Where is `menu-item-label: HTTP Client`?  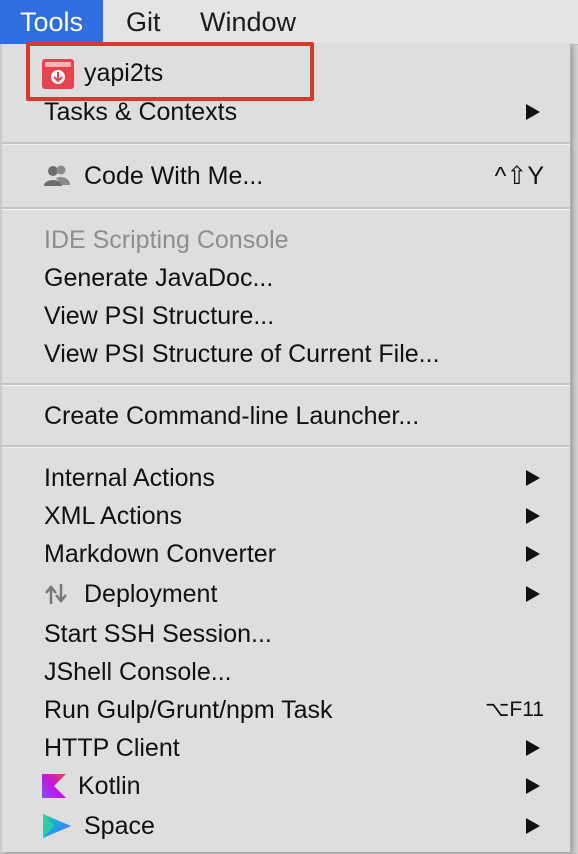
menu-item-label: HTTP Client is located at coordinates (112, 748).